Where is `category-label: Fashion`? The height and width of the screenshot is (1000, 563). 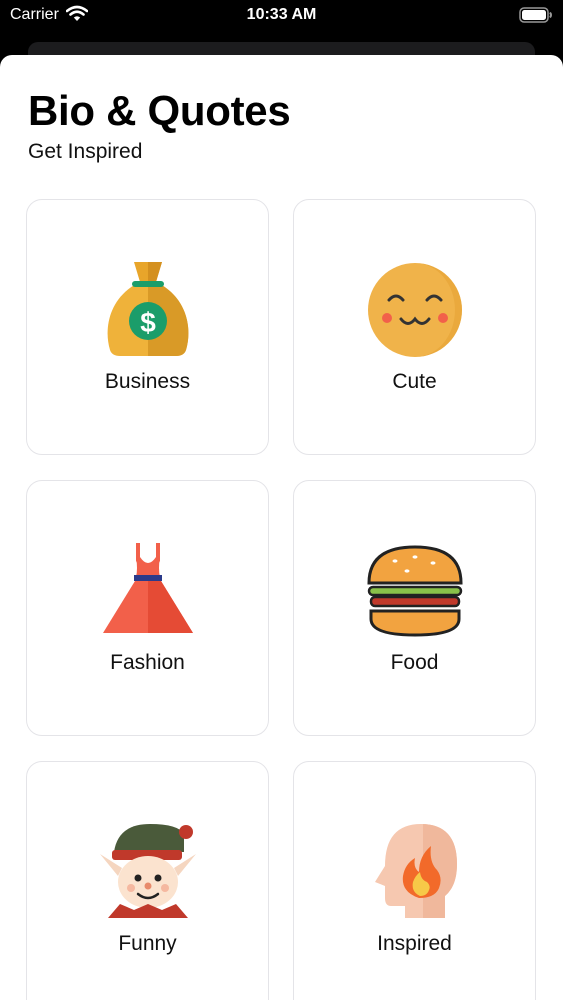
category-label: Fashion is located at coordinates (147, 662).